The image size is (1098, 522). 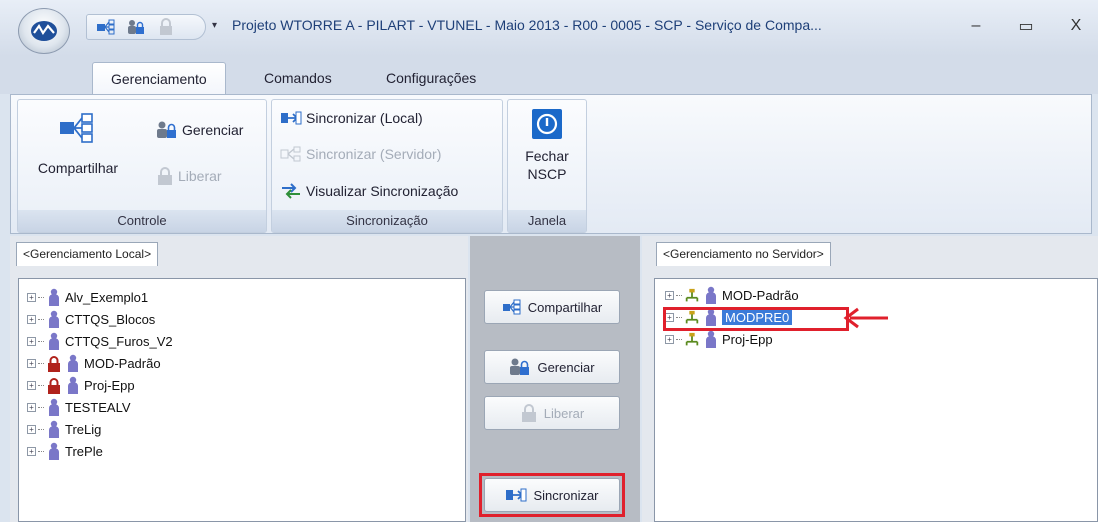 I want to click on sync-view-icon, so click(x=291, y=191).